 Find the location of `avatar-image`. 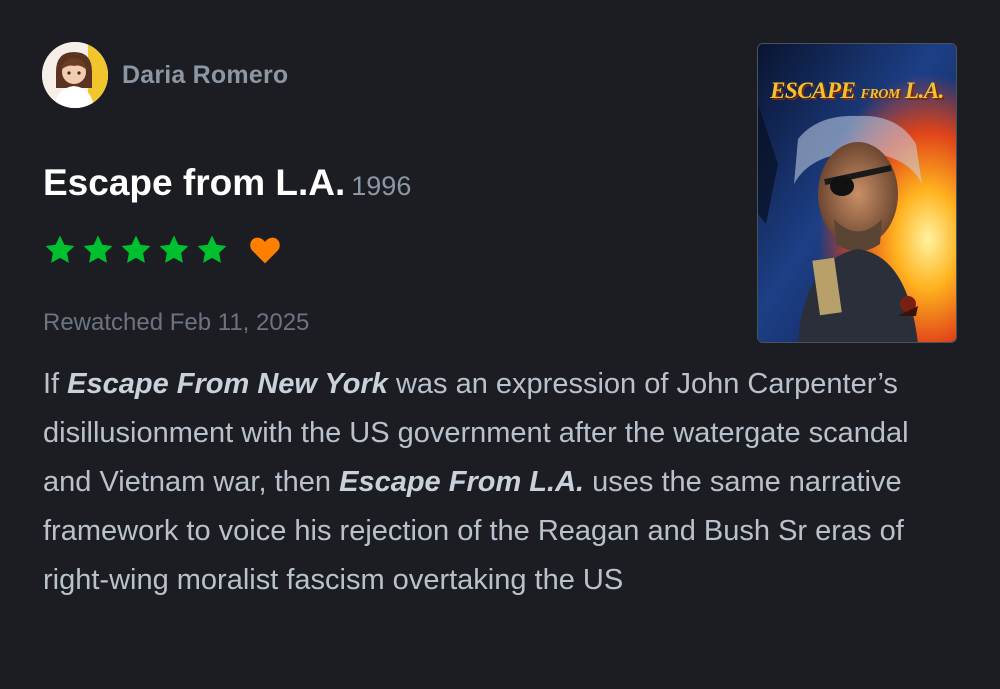

avatar-image is located at coordinates (75, 75).